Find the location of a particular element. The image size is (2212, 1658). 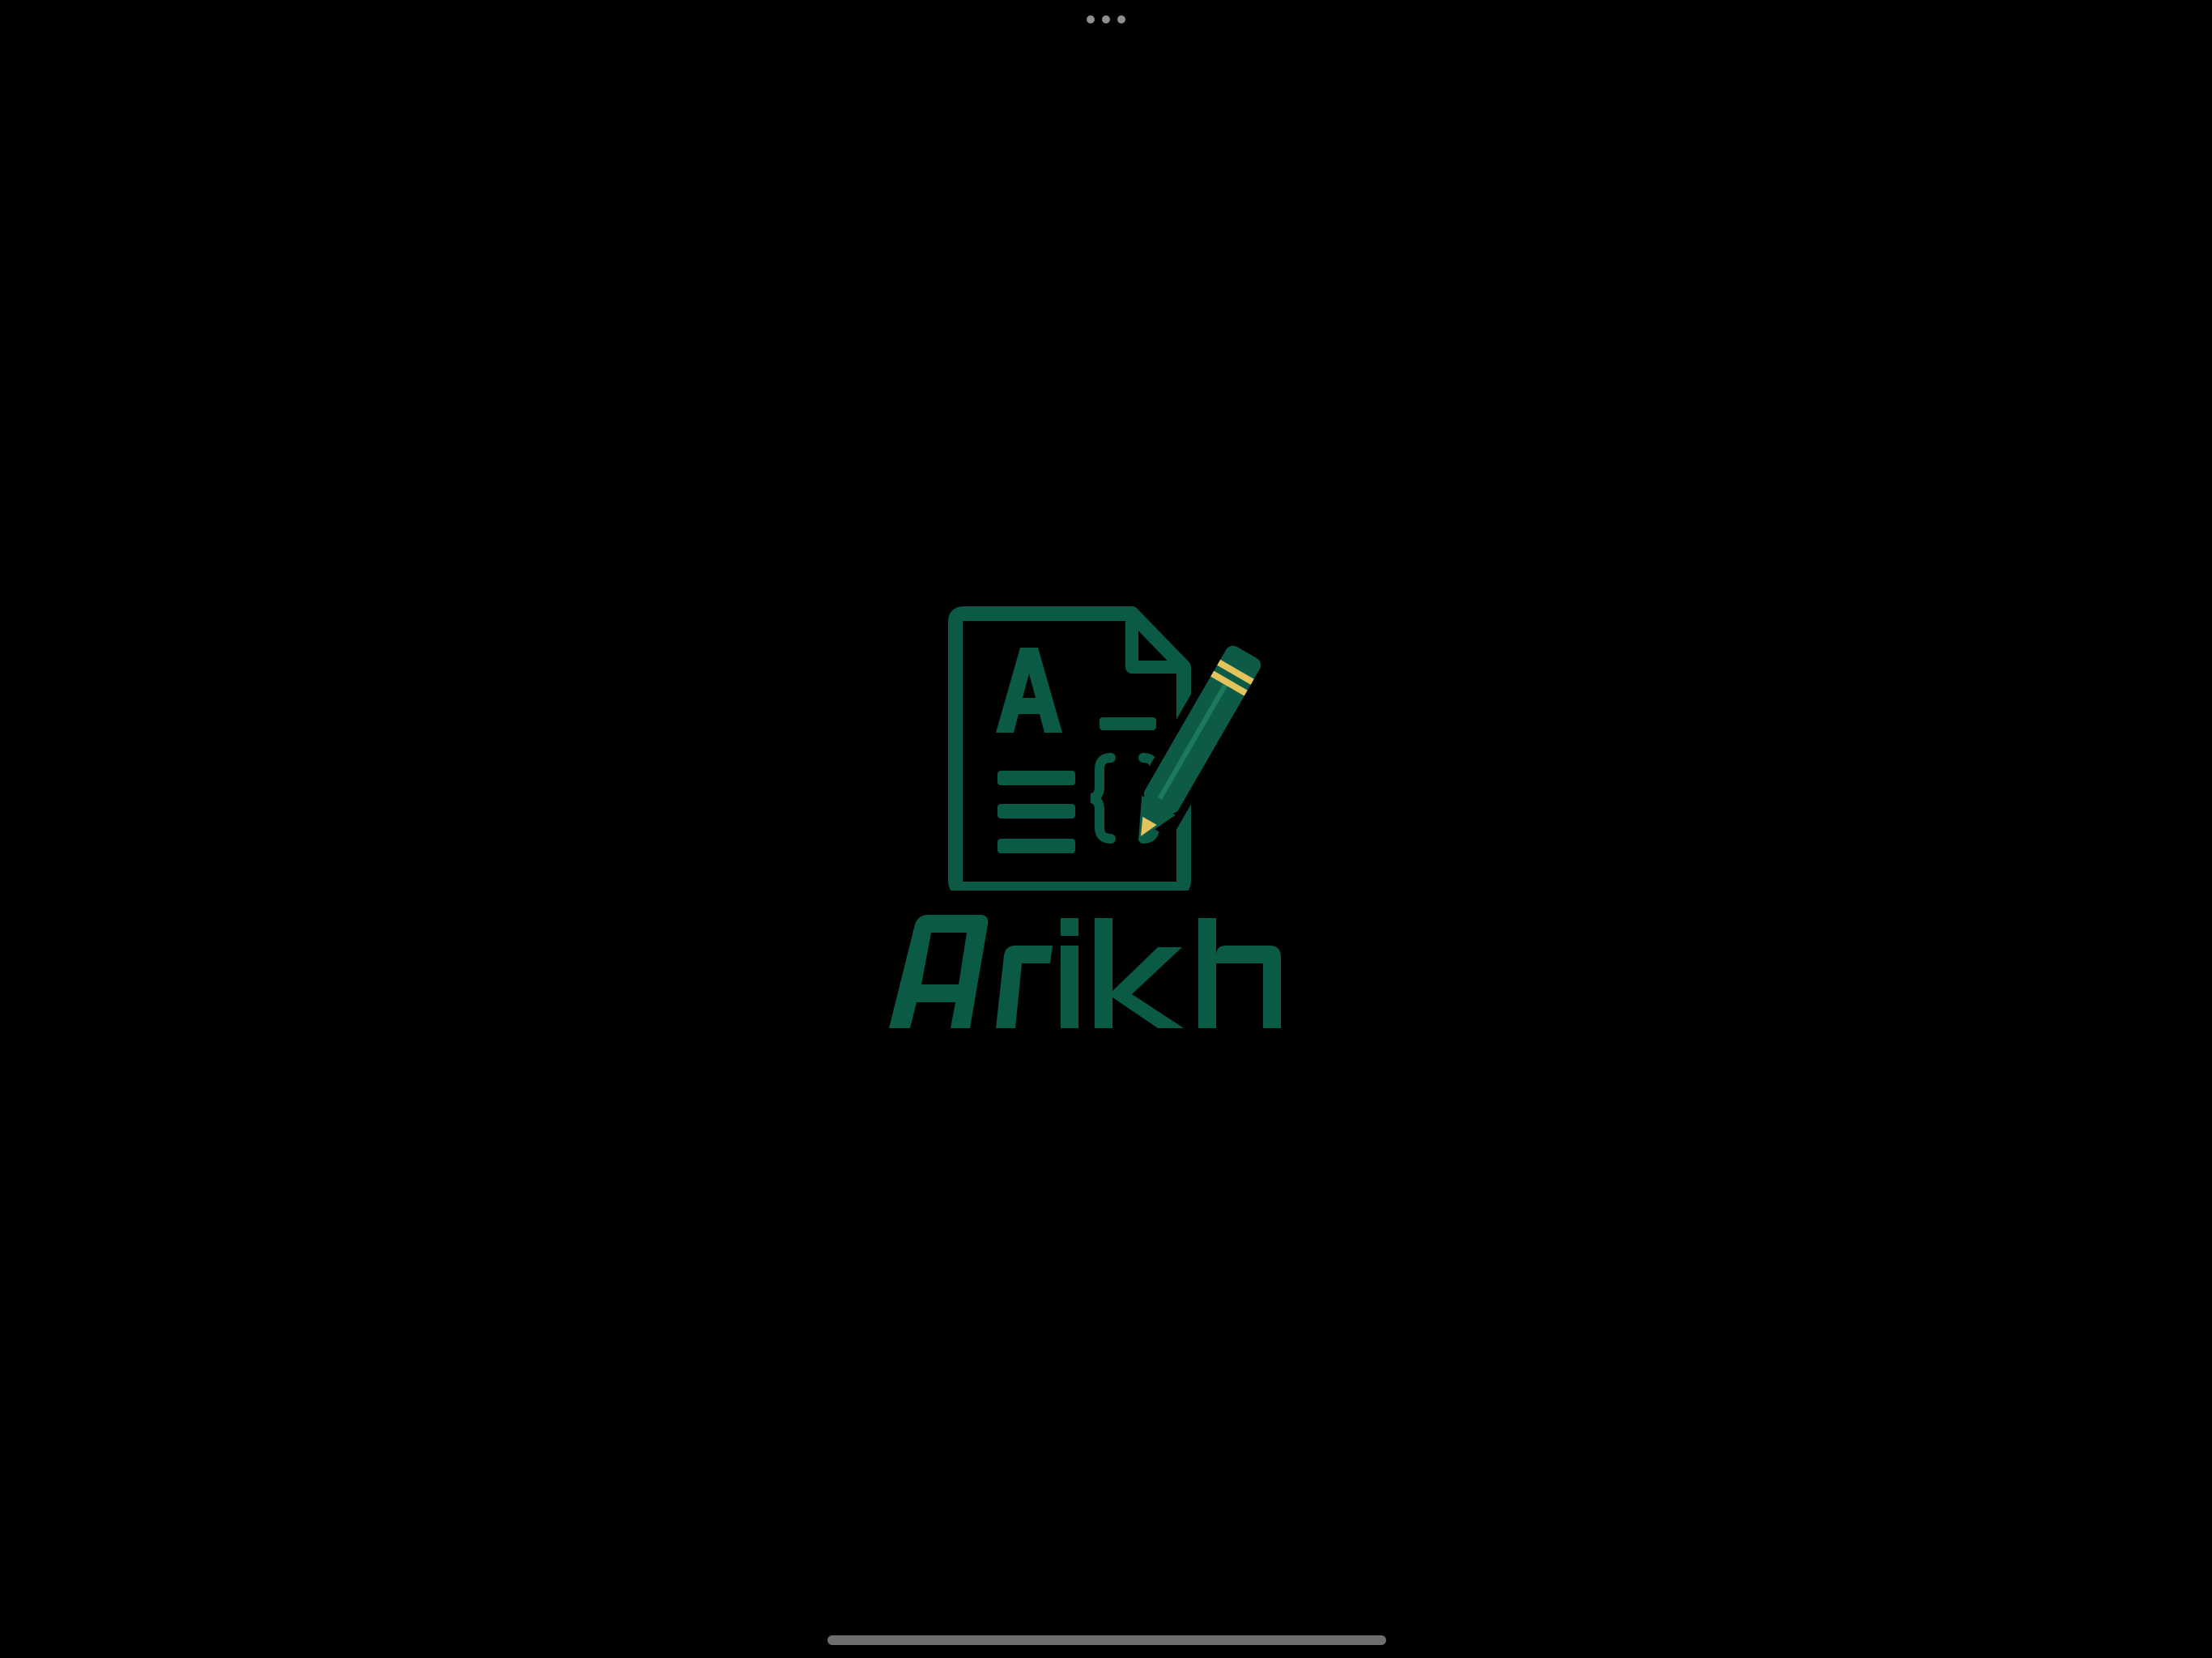

home-indicator is located at coordinates (1106, 1640).